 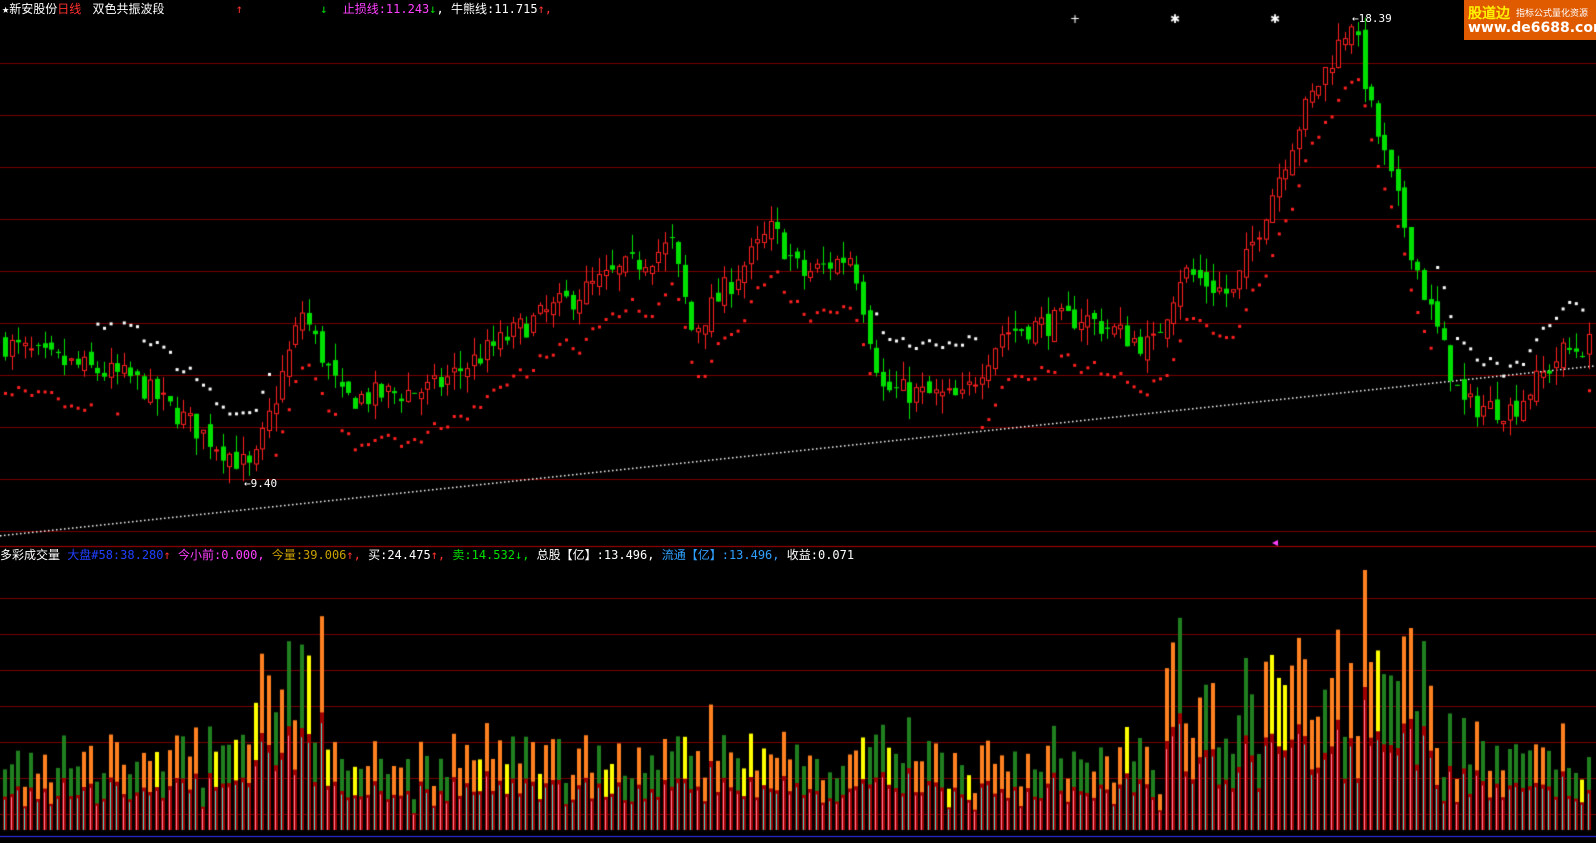 What do you see at coordinates (1372, 18) in the screenshot?
I see `high-price-label: ←18.39` at bounding box center [1372, 18].